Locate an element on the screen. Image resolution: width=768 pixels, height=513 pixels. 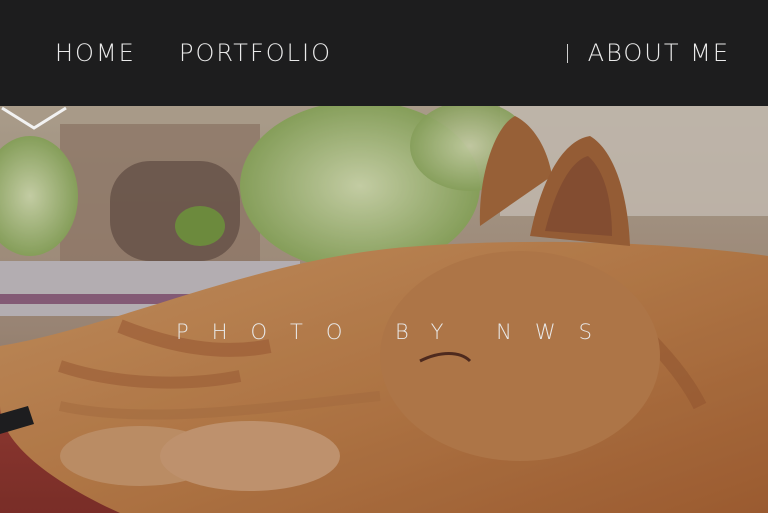
nav-home-link: HOME is located at coordinates (95, 53).